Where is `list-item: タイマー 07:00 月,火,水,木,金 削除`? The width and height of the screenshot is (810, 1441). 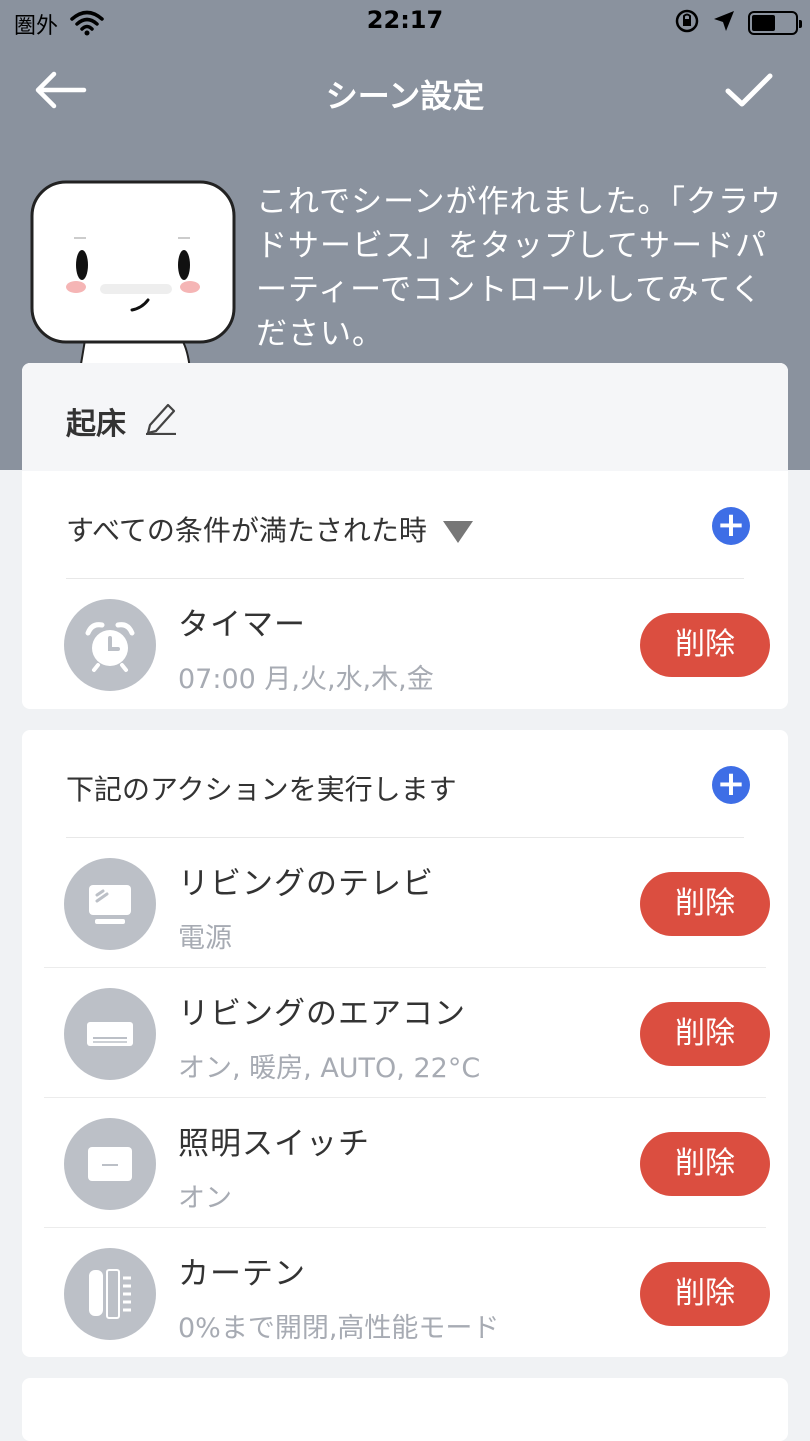 list-item: タイマー 07:00 月,火,水,木,金 削除 is located at coordinates (405, 644).